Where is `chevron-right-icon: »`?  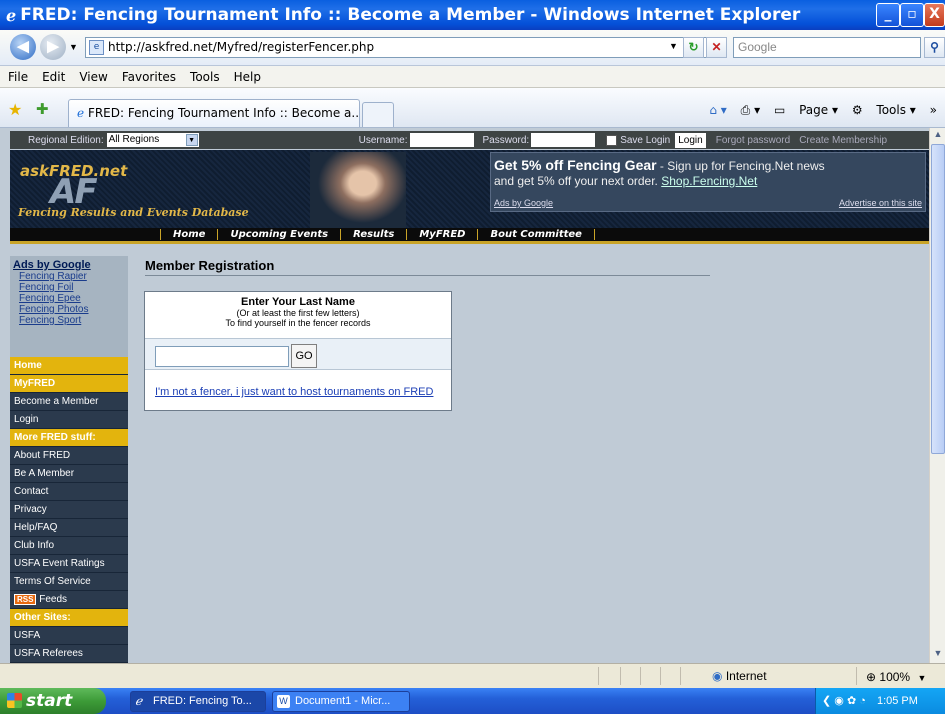
chevron-right-icon: » is located at coordinates (933, 110).